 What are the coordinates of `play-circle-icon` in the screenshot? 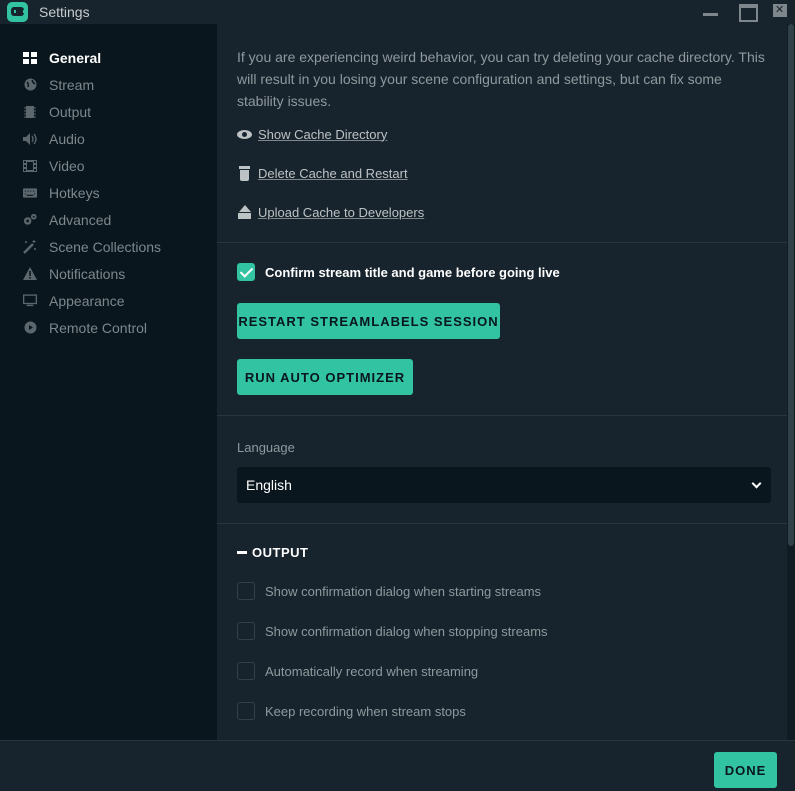 It's located at (30, 328).